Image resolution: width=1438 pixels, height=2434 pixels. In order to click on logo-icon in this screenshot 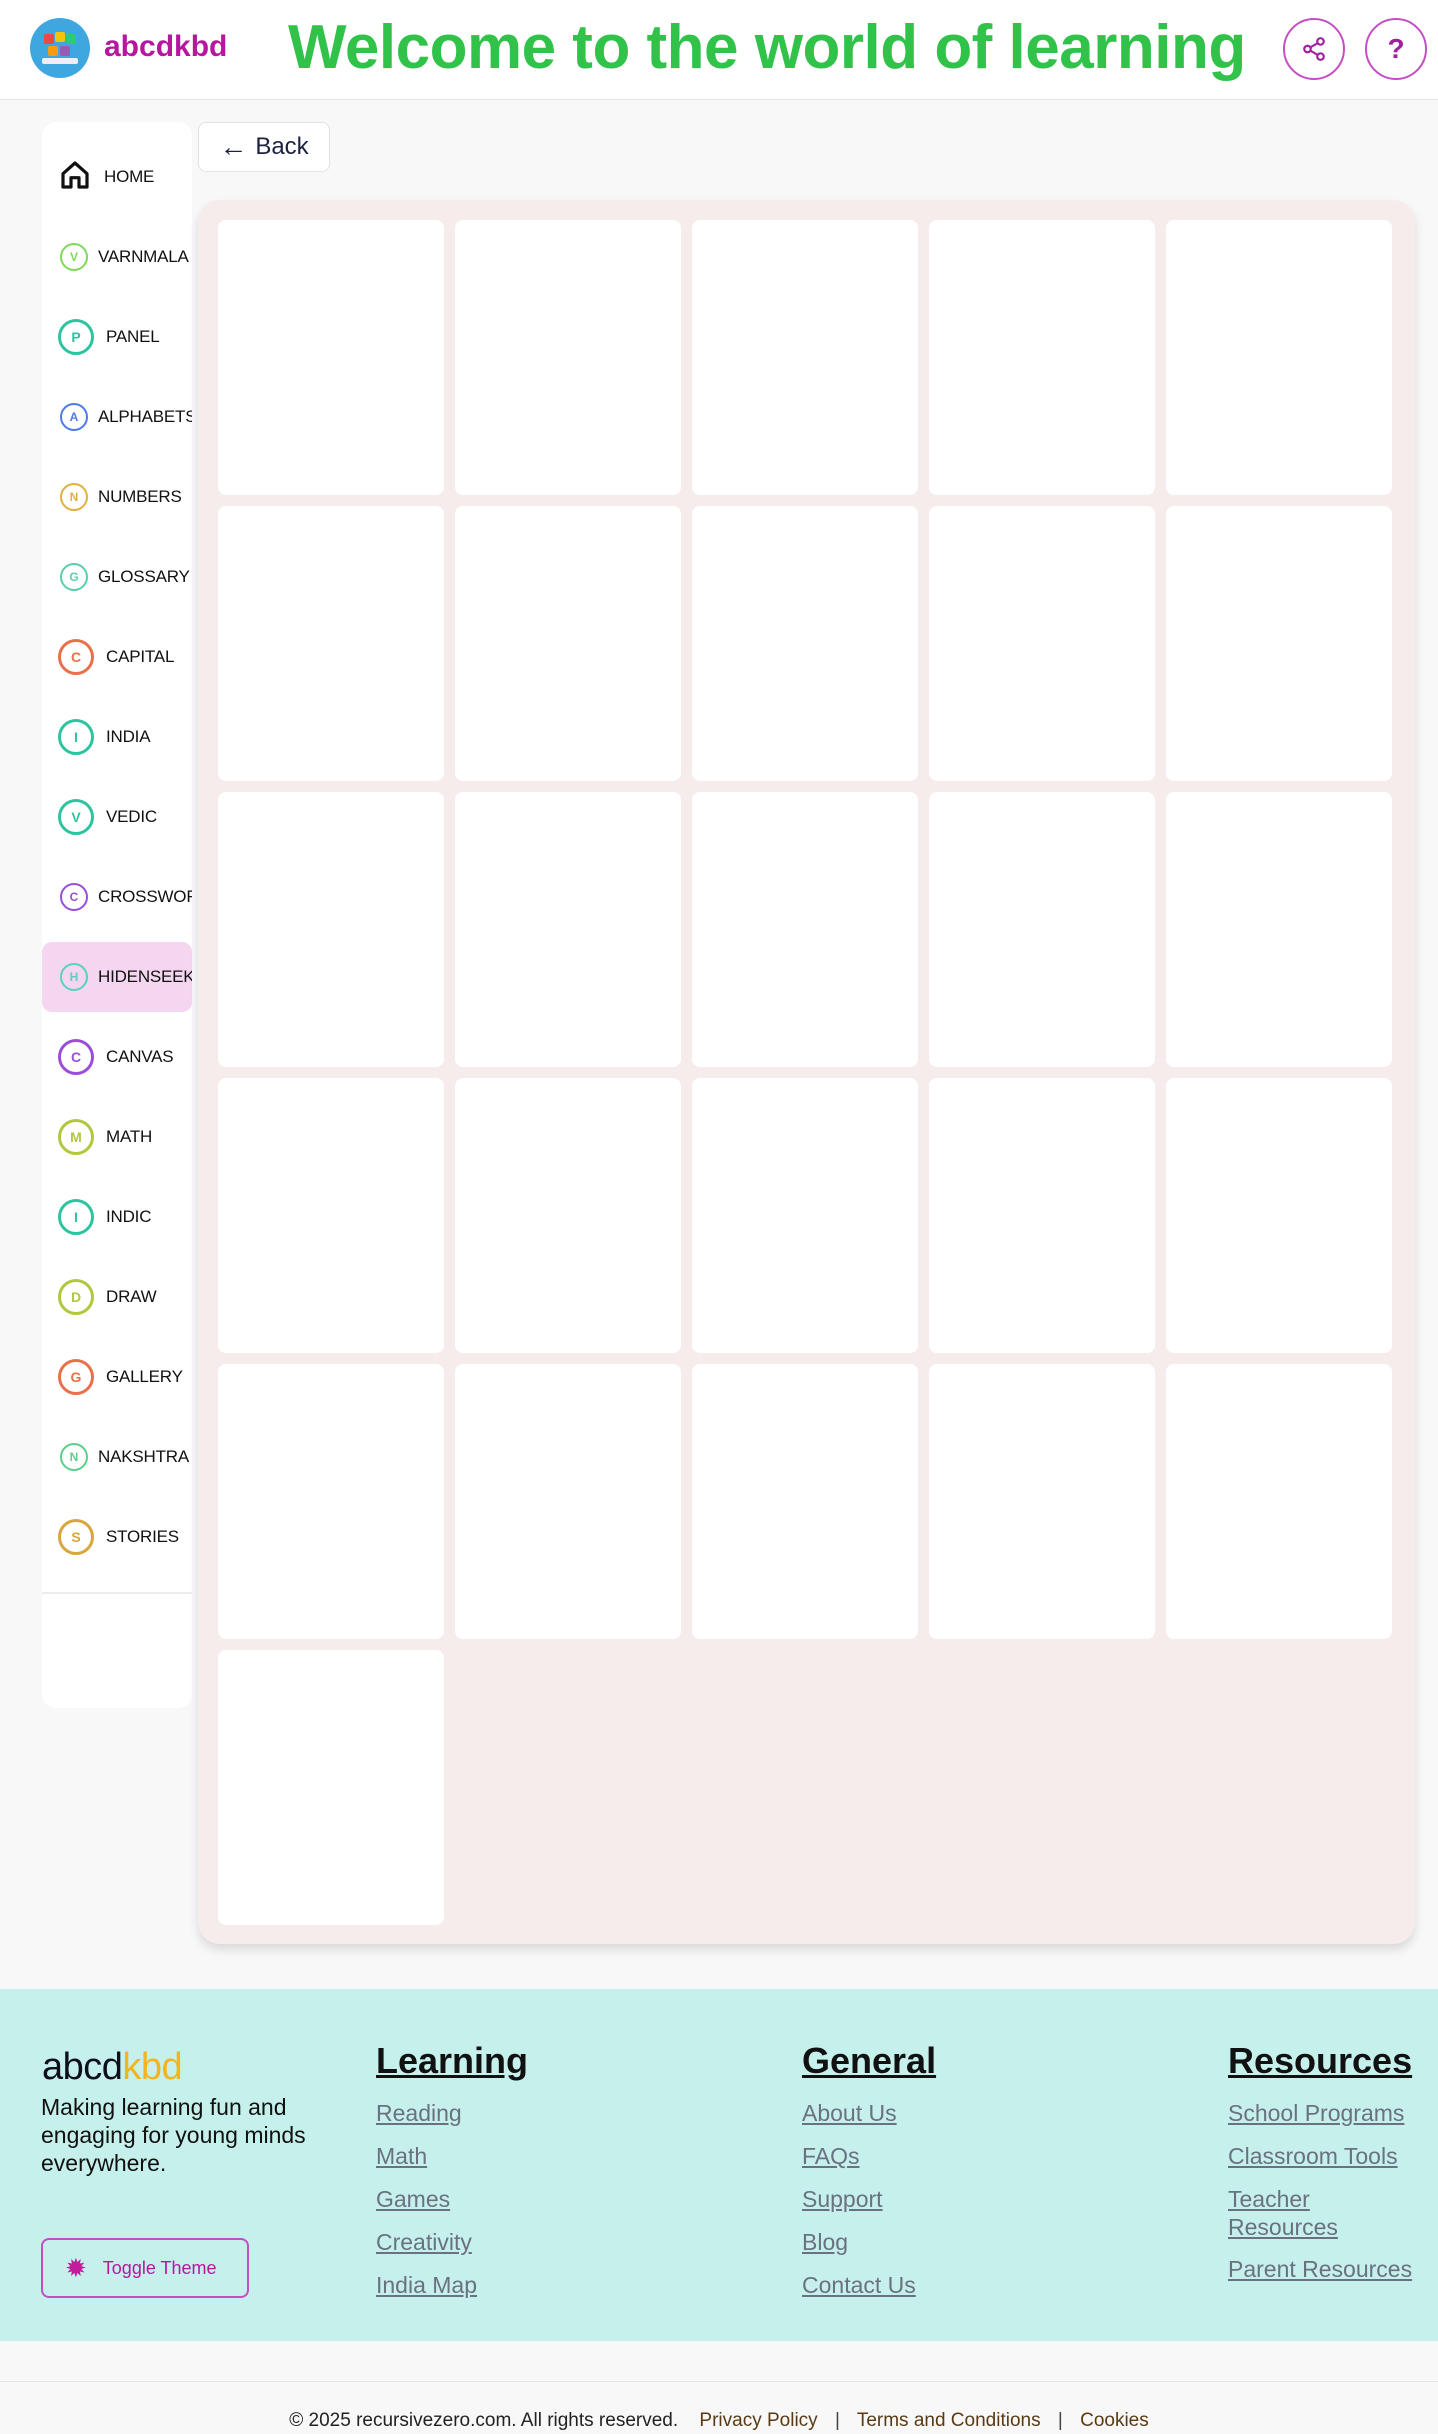, I will do `click(60, 48)`.